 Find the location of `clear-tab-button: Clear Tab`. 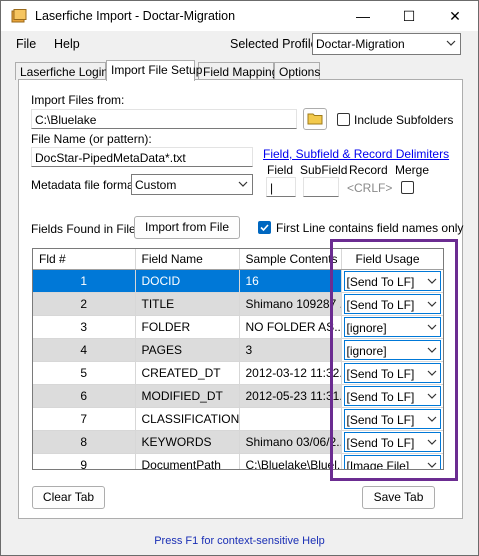

clear-tab-button: Clear Tab is located at coordinates (68, 497).